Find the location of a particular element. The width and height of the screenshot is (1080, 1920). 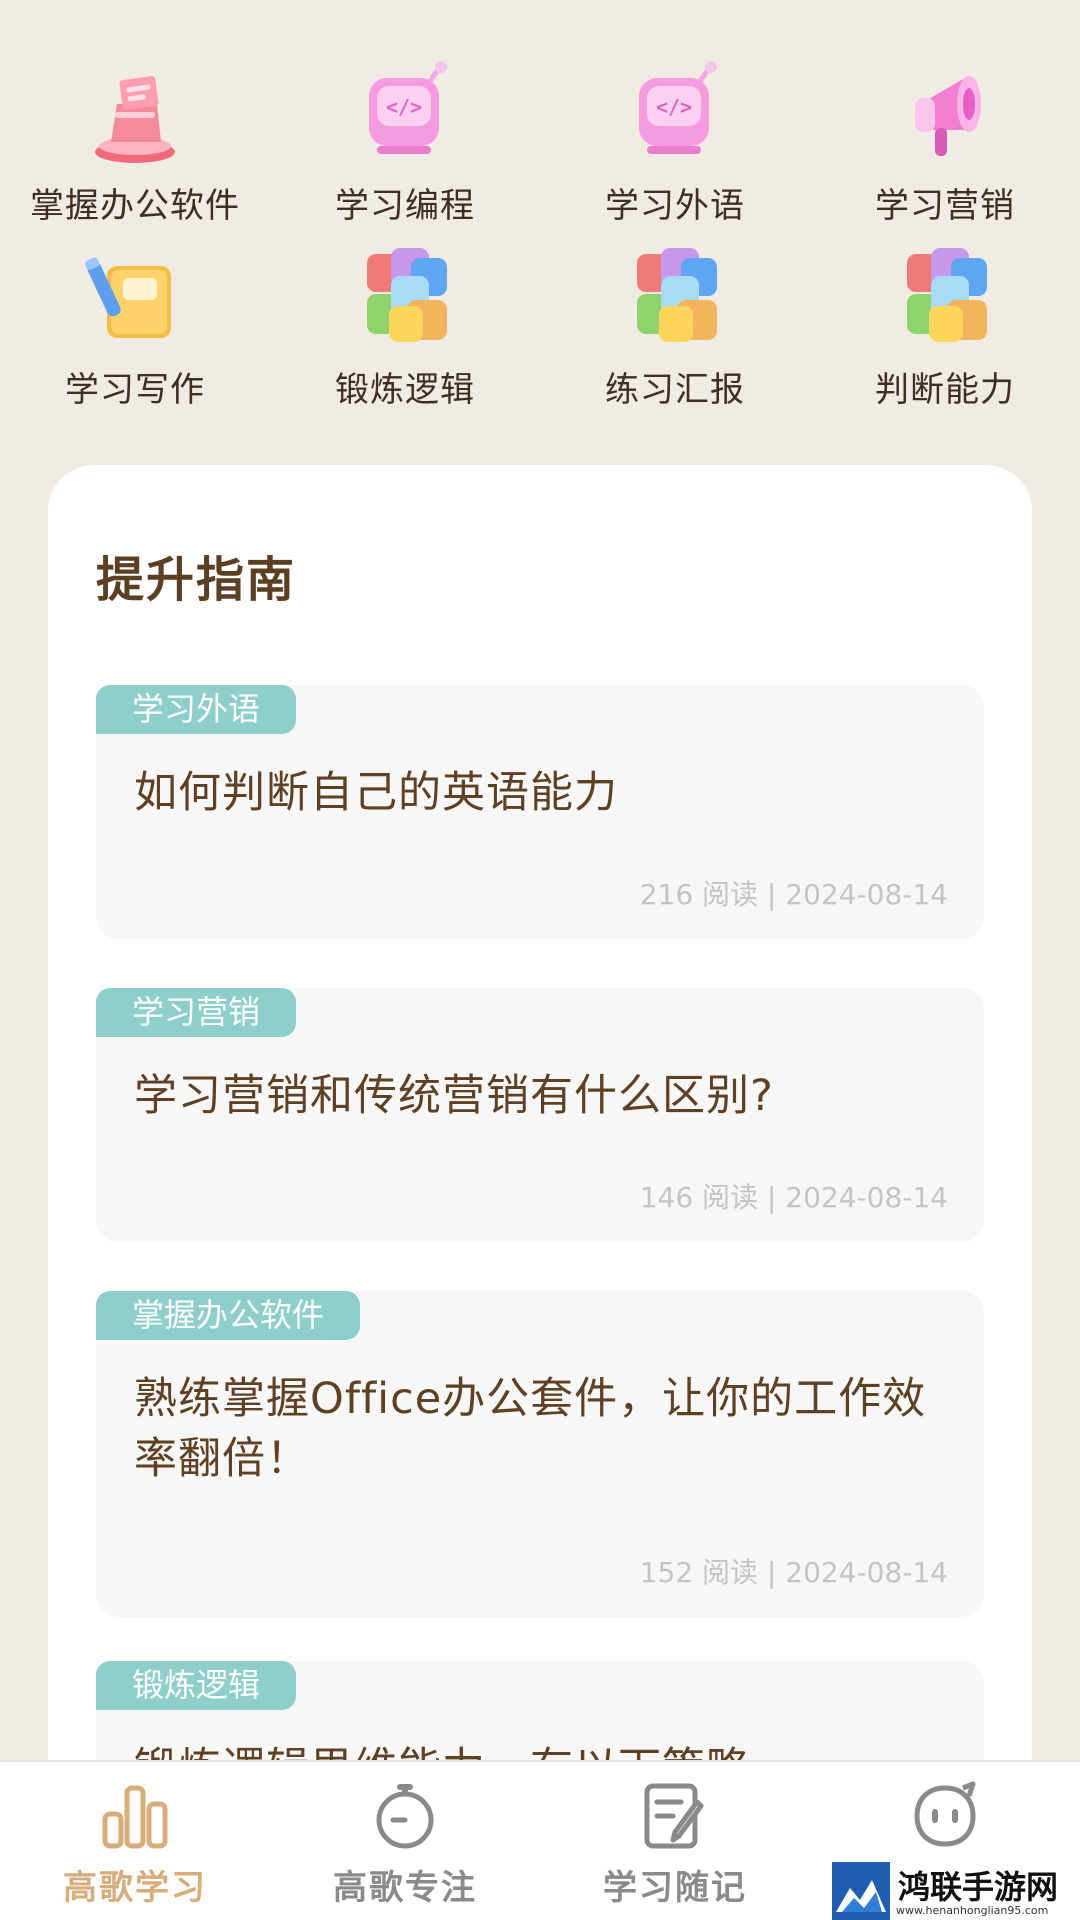

category-programming: </> 学习编程 is located at coordinates (405, 150).